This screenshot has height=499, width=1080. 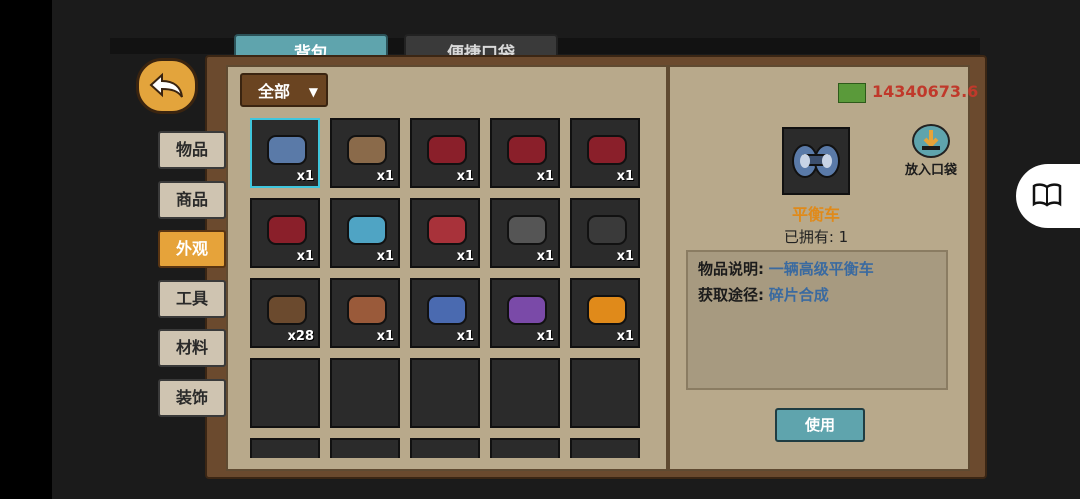 What do you see at coordinates (820, 425) in the screenshot?
I see `use-button: 使用` at bounding box center [820, 425].